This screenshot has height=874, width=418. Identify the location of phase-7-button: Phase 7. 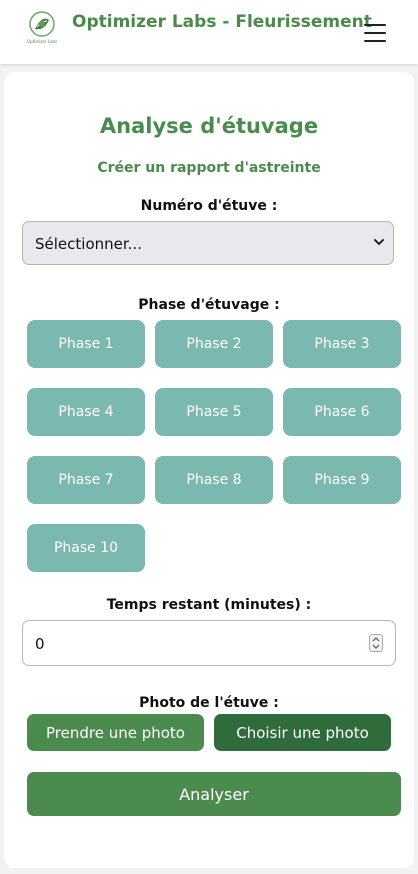
(86, 480).